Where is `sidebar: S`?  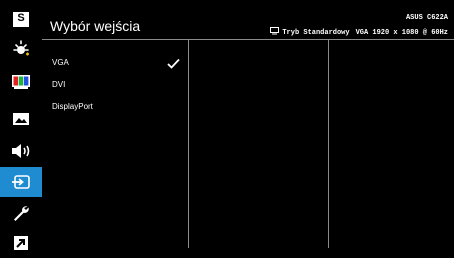
sidebar: S is located at coordinates (21, 127).